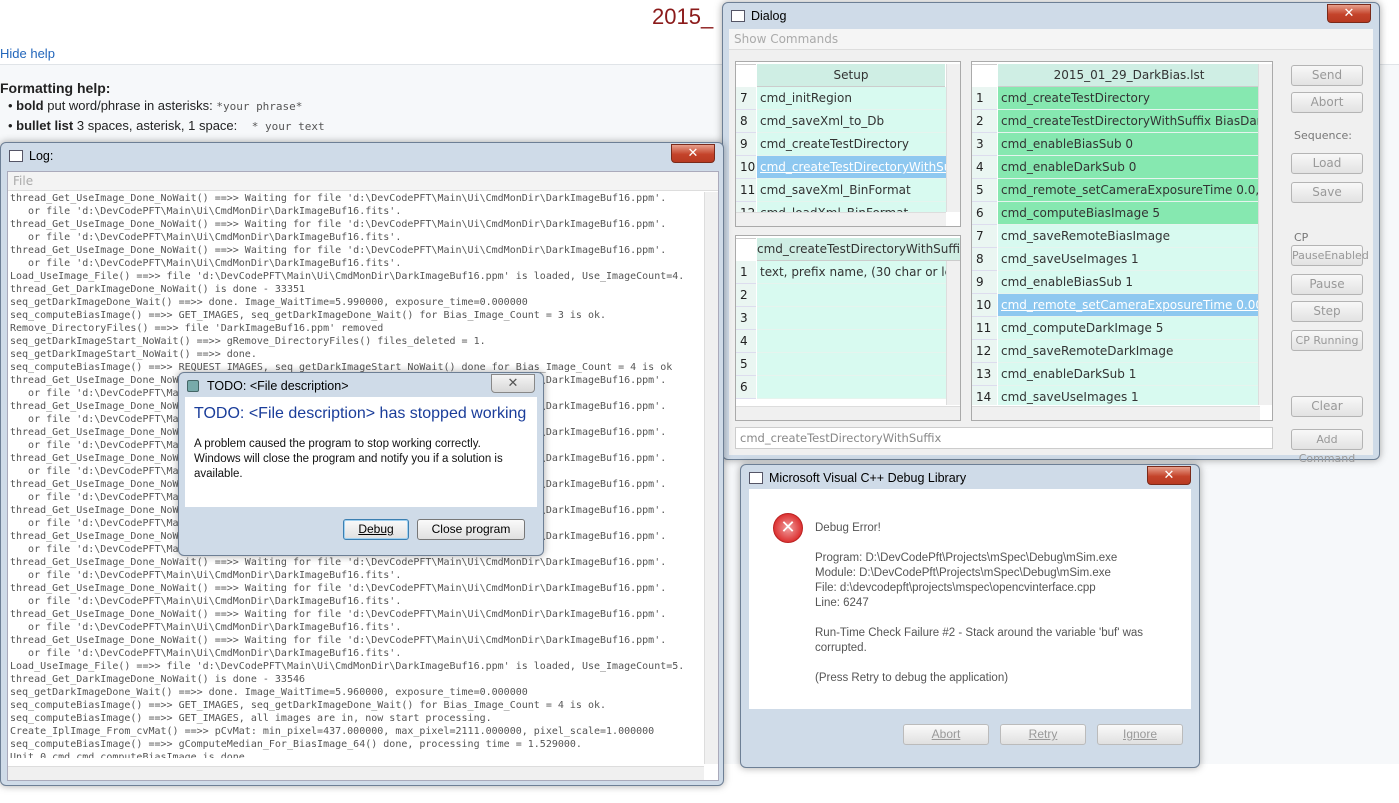  What do you see at coordinates (851, 98) in the screenshot?
I see `command-cell: cmd_initRegion` at bounding box center [851, 98].